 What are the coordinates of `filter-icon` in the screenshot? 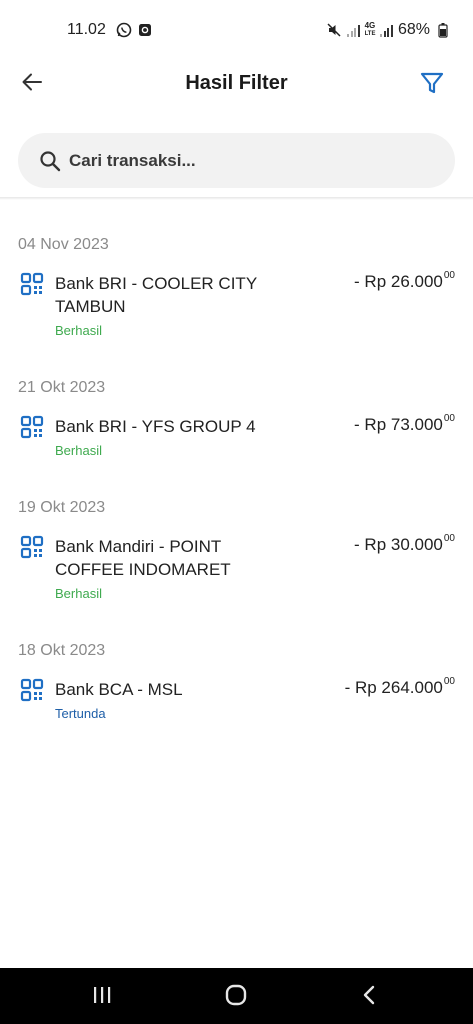 It's located at (432, 85).